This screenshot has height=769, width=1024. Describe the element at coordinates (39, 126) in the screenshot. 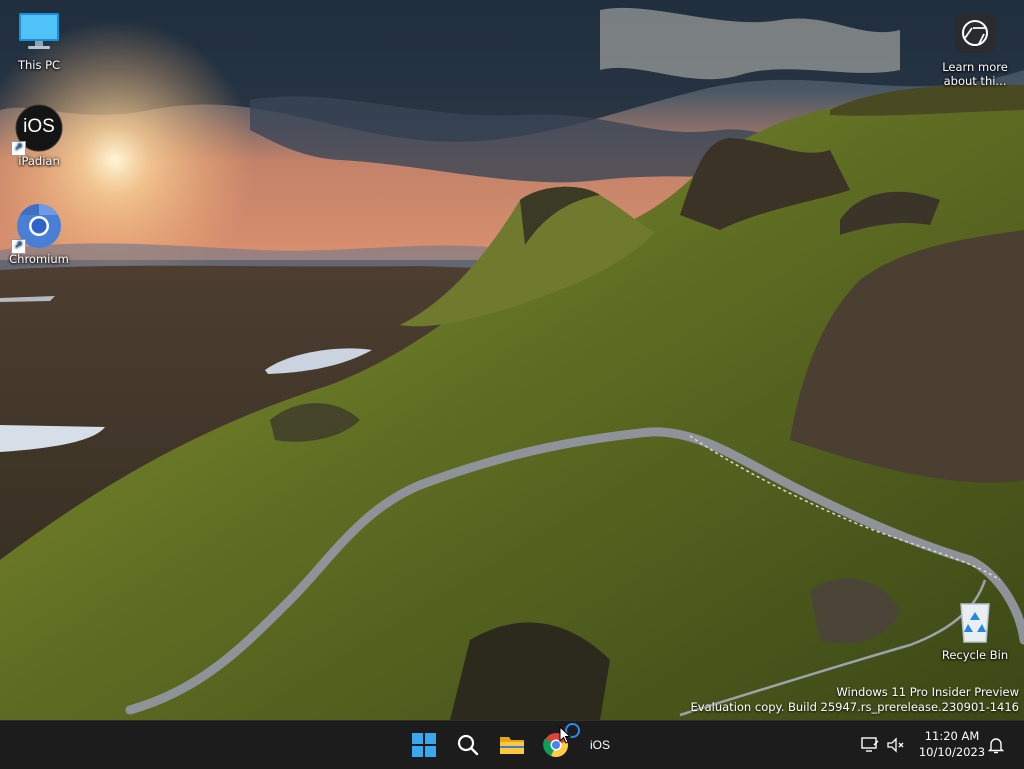

I see `ipadian-logo-text: iOS` at that location.